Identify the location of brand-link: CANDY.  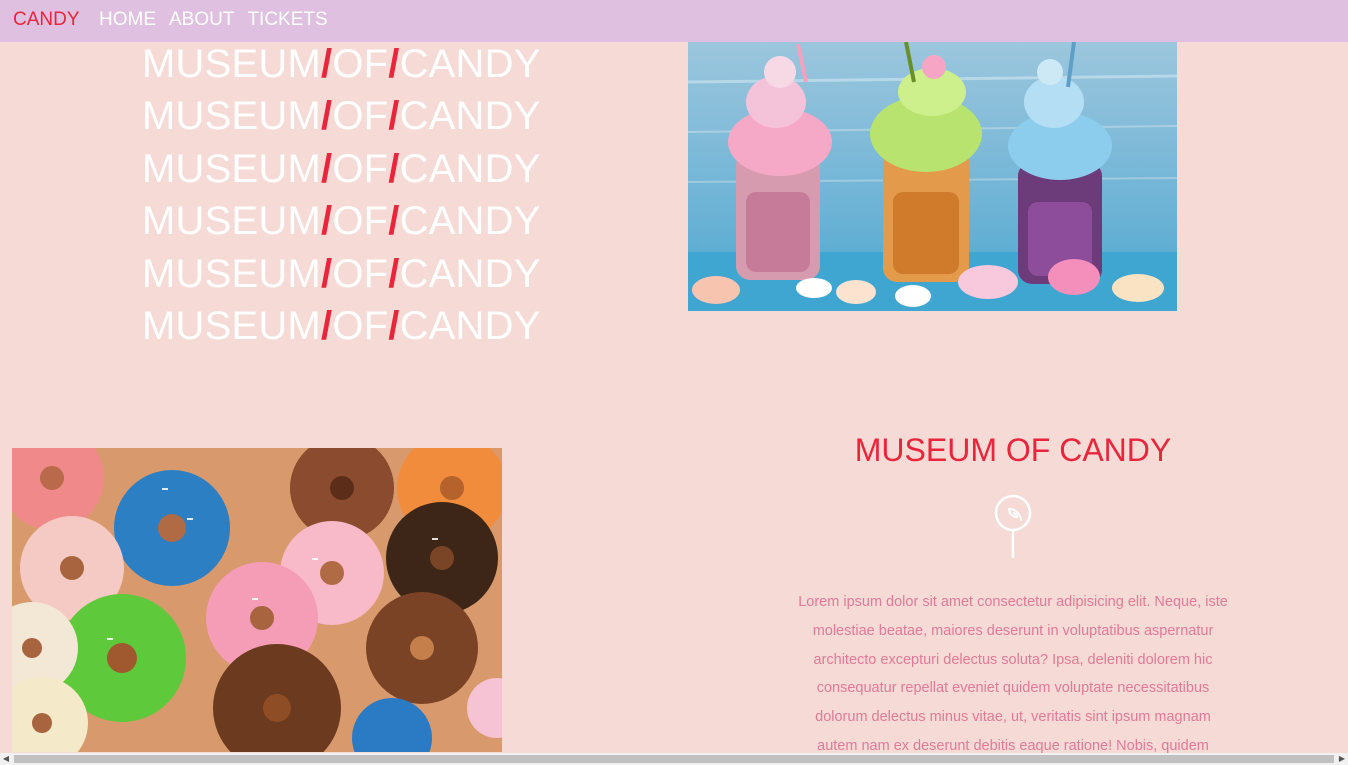
(46, 20).